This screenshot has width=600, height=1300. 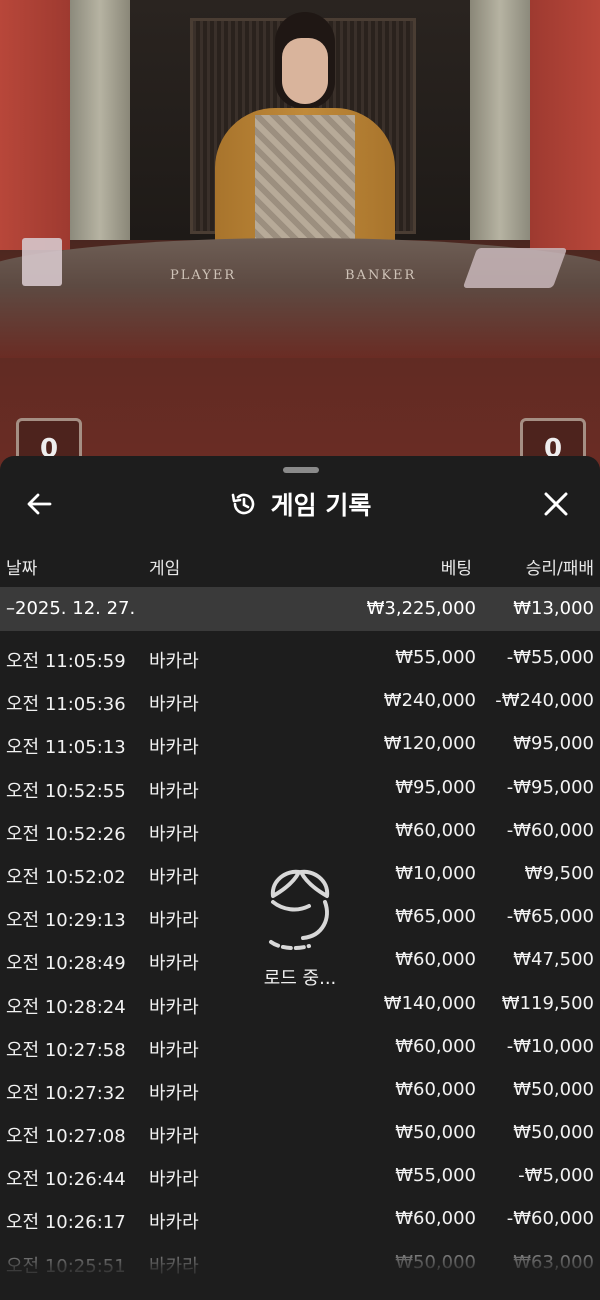 I want to click on row-win-loss: ₩47,500, so click(x=553, y=960).